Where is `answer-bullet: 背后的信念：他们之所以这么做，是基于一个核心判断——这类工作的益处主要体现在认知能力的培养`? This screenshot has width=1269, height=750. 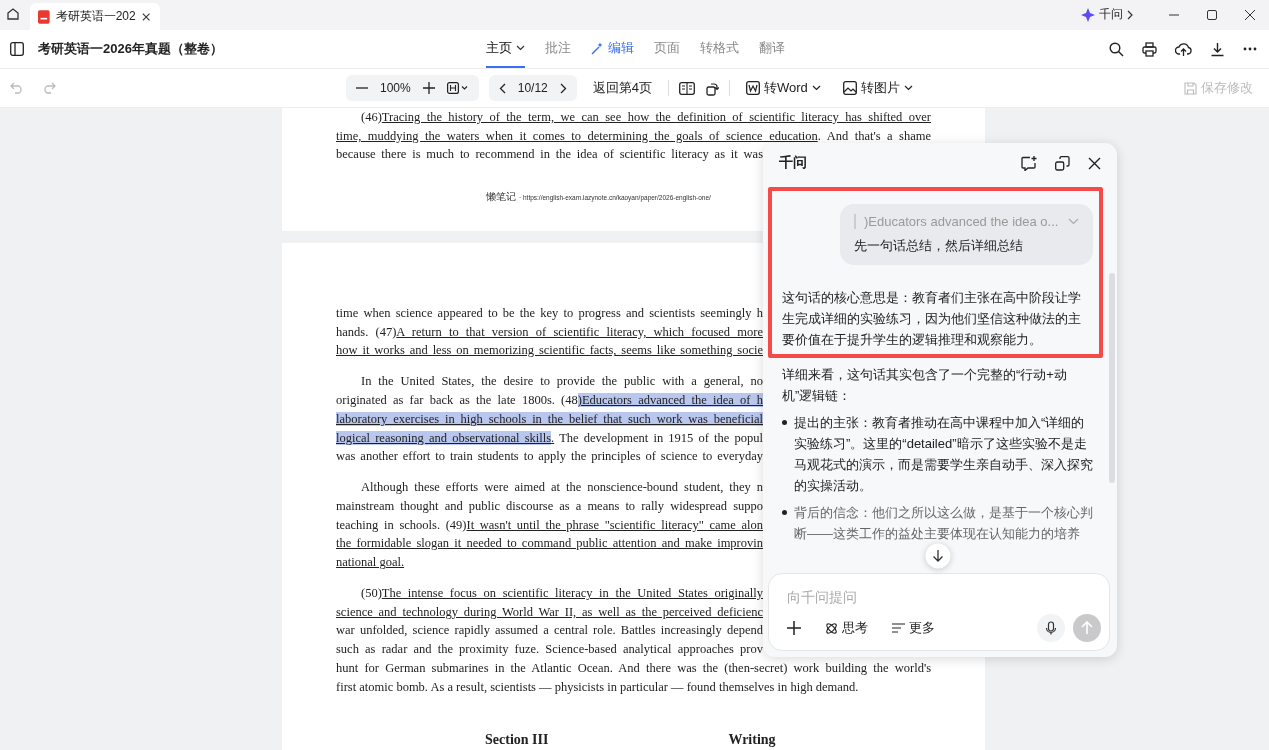
answer-bullet: 背后的信念：他们之所以这么做，是基于一个核心判断——这类工作的益处主要体现在认知能力的培养 is located at coordinates (944, 523).